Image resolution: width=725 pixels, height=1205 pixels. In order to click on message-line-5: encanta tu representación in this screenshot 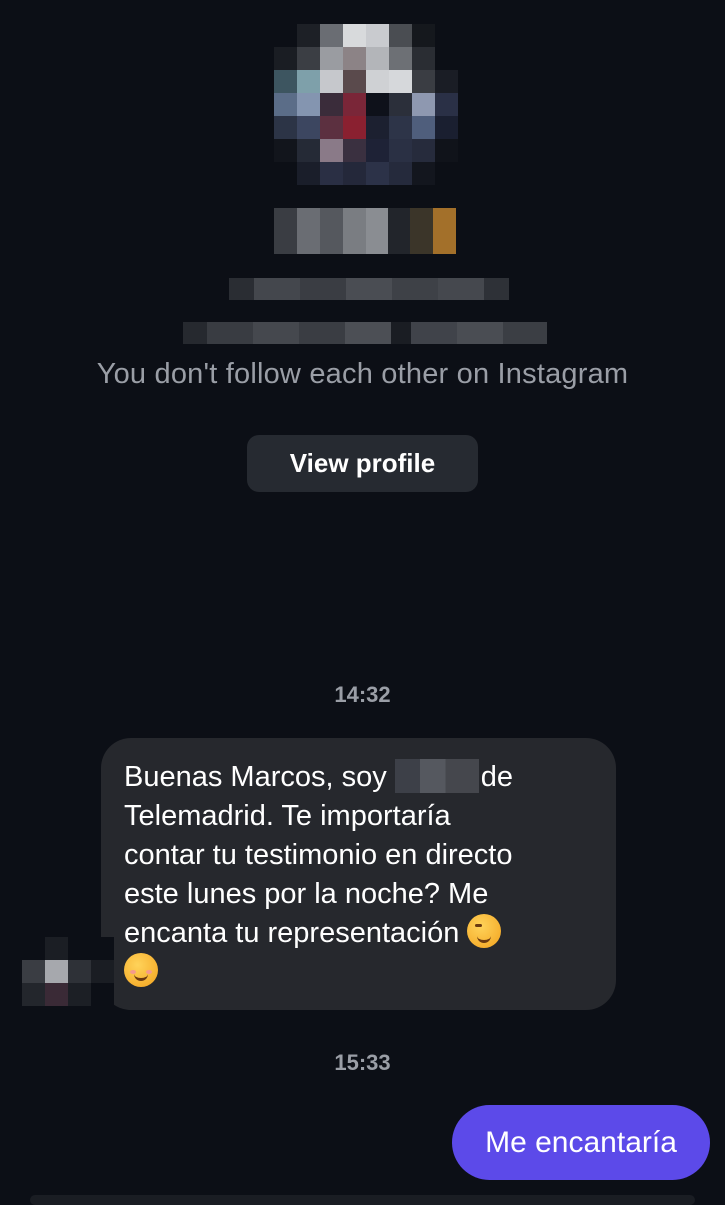, I will do `click(364, 933)`.